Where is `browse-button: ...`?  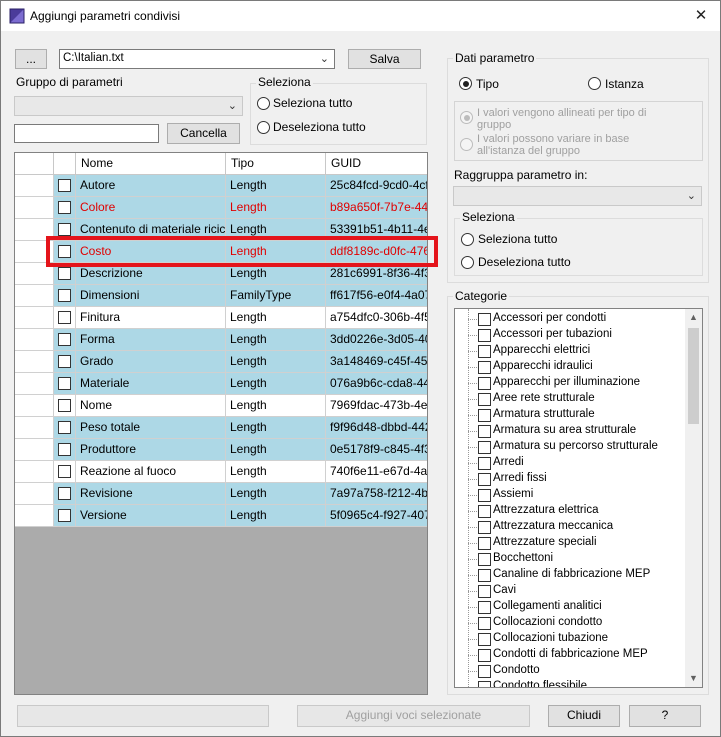 browse-button: ... is located at coordinates (31, 59).